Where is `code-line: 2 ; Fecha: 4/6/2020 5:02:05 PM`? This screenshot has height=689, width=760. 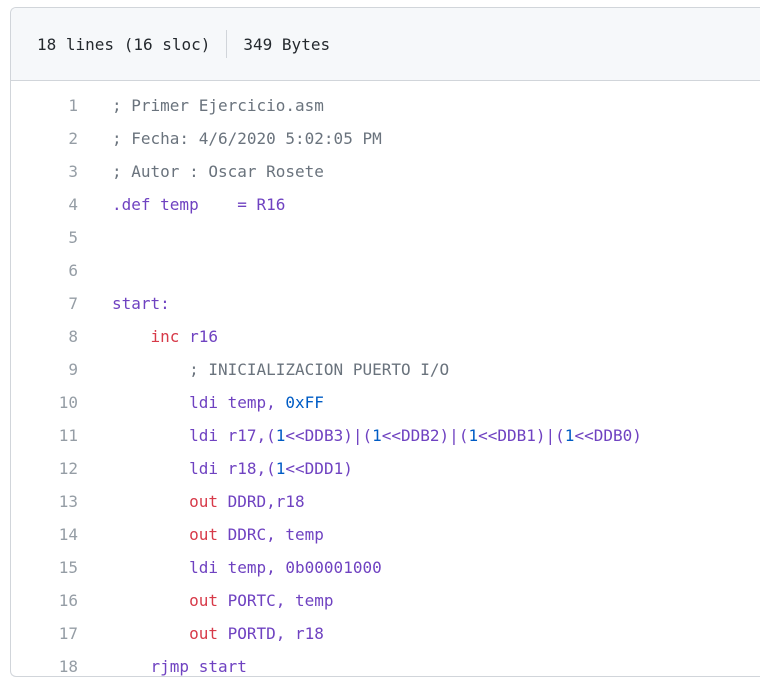 code-line: 2 ; Fecha: 4/6/2020 5:02:05 PM is located at coordinates (385, 138).